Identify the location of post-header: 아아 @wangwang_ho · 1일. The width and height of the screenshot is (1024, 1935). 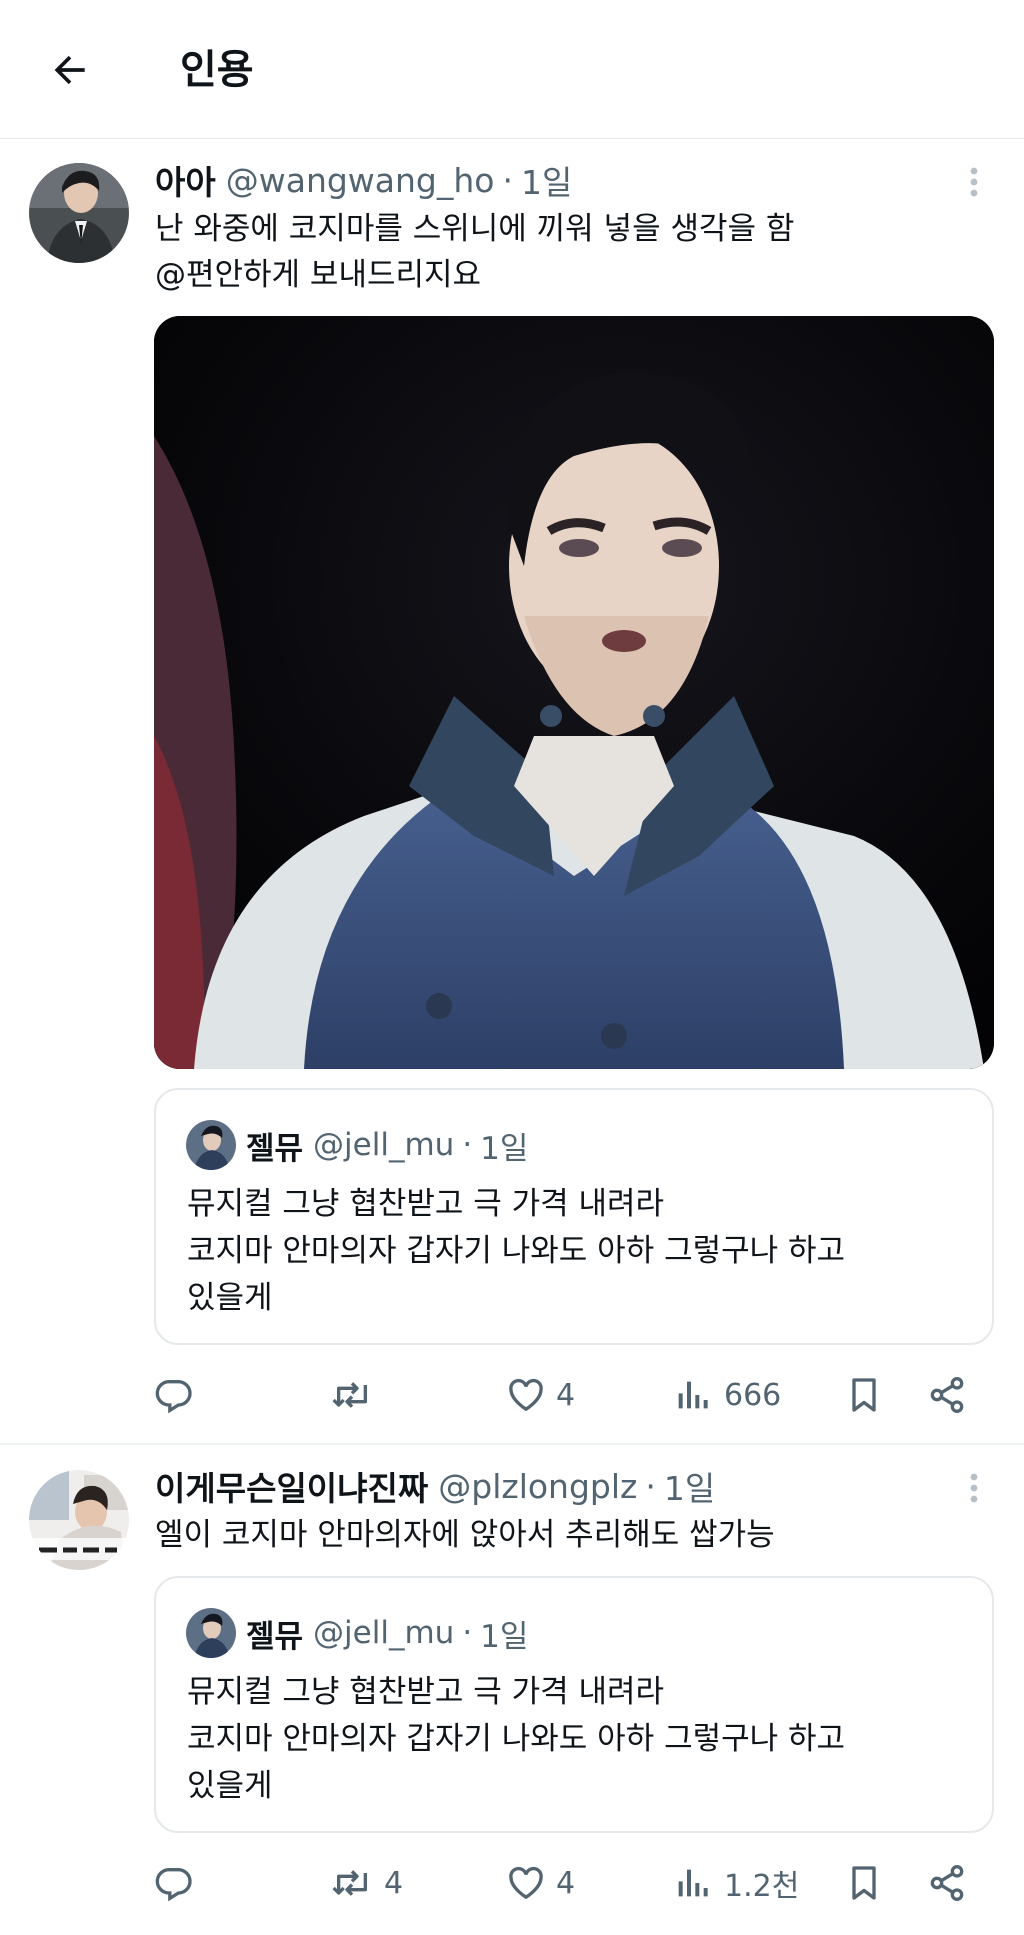
(363, 180).